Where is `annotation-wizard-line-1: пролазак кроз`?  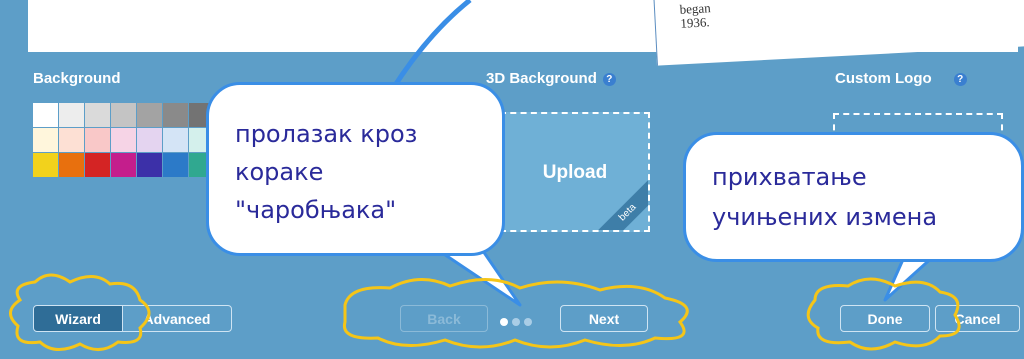 annotation-wizard-line-1: пролазак кроз is located at coordinates (326, 134).